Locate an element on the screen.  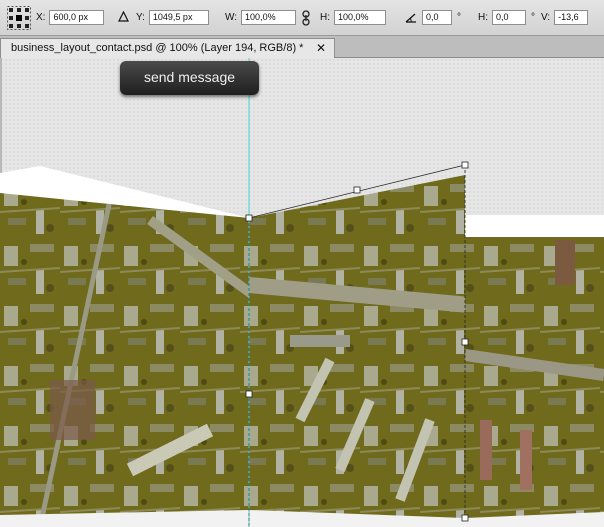
link-icon is located at coordinates (306, 18).